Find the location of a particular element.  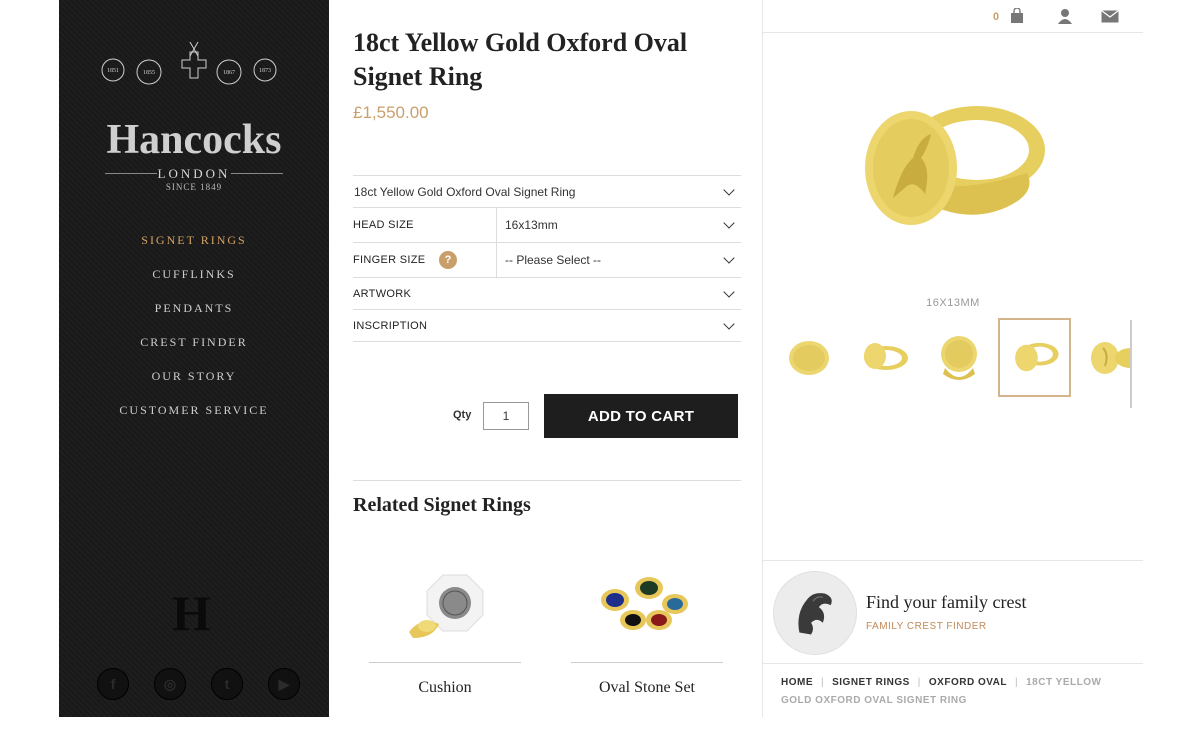

monogram-logo: H is located at coordinates (191, 613).